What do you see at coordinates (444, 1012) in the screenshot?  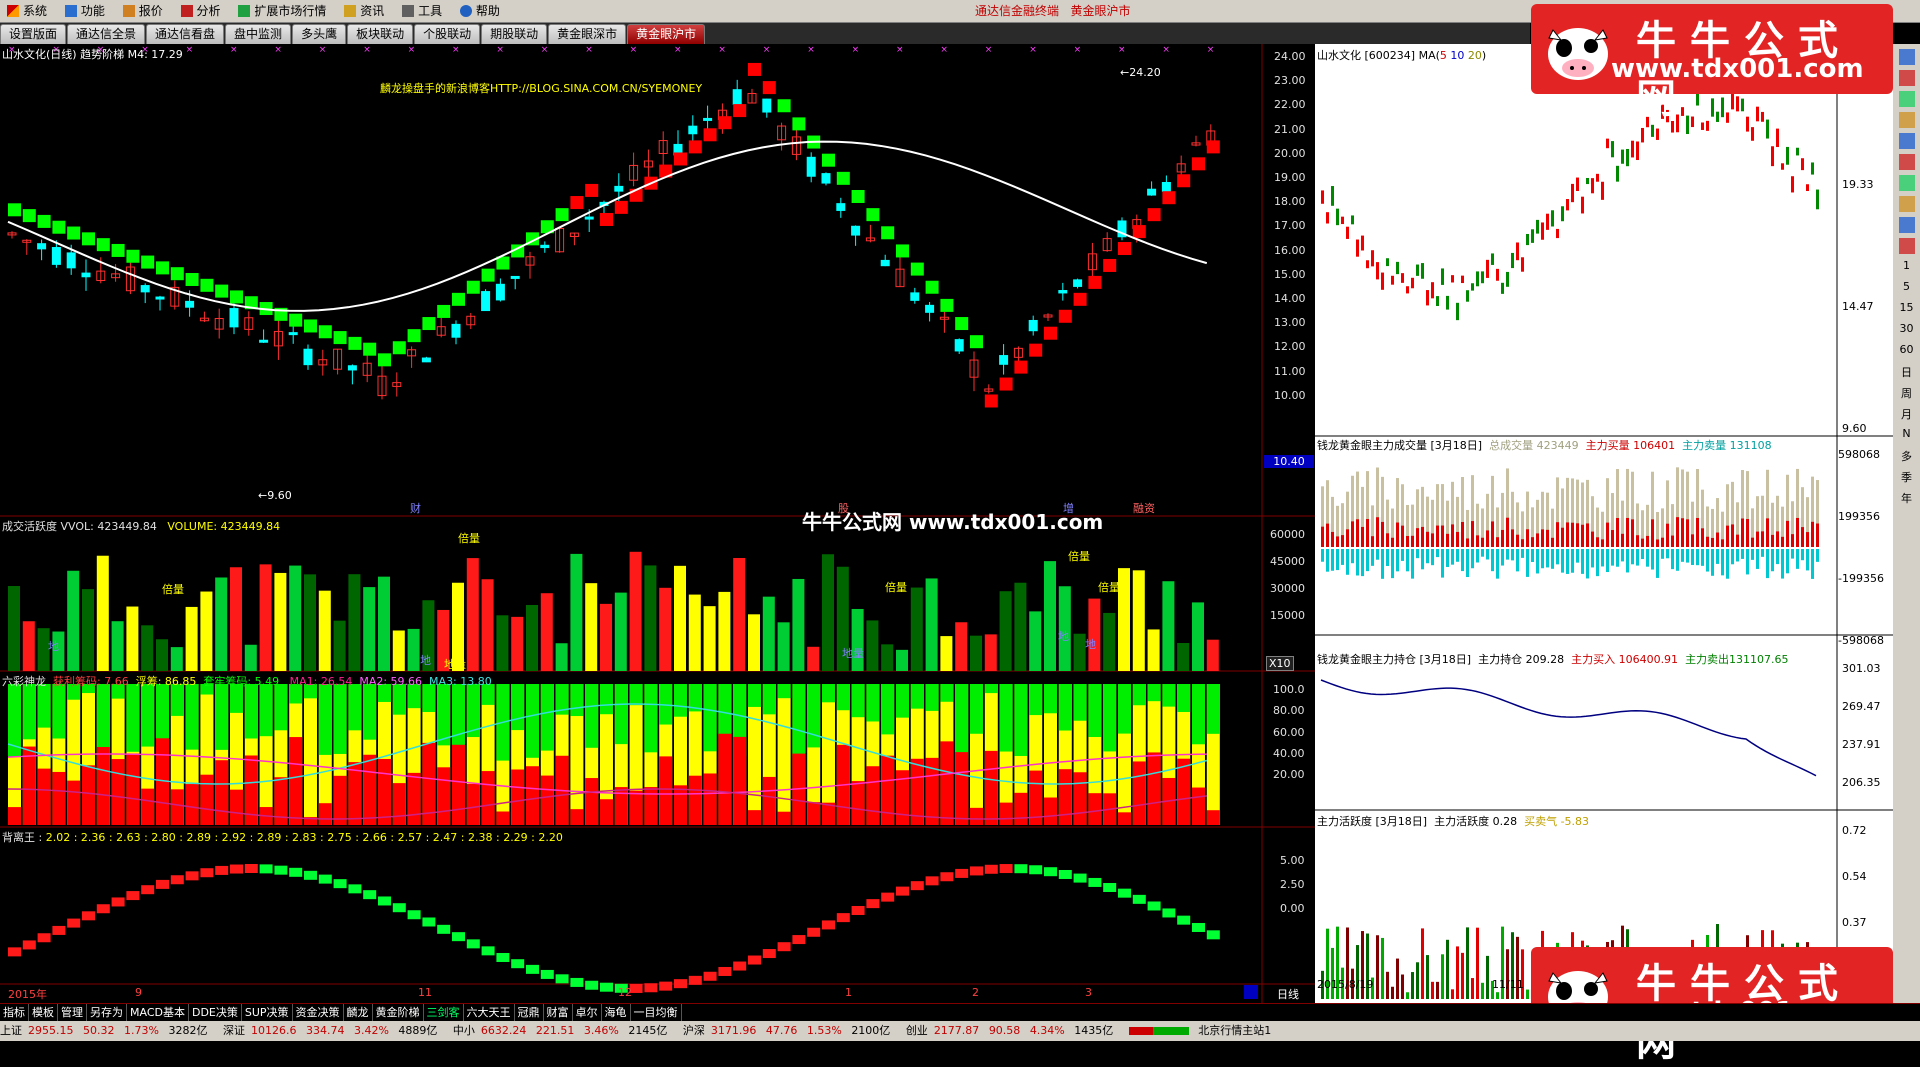 I see `indicator-tab: 三剑客` at bounding box center [444, 1012].